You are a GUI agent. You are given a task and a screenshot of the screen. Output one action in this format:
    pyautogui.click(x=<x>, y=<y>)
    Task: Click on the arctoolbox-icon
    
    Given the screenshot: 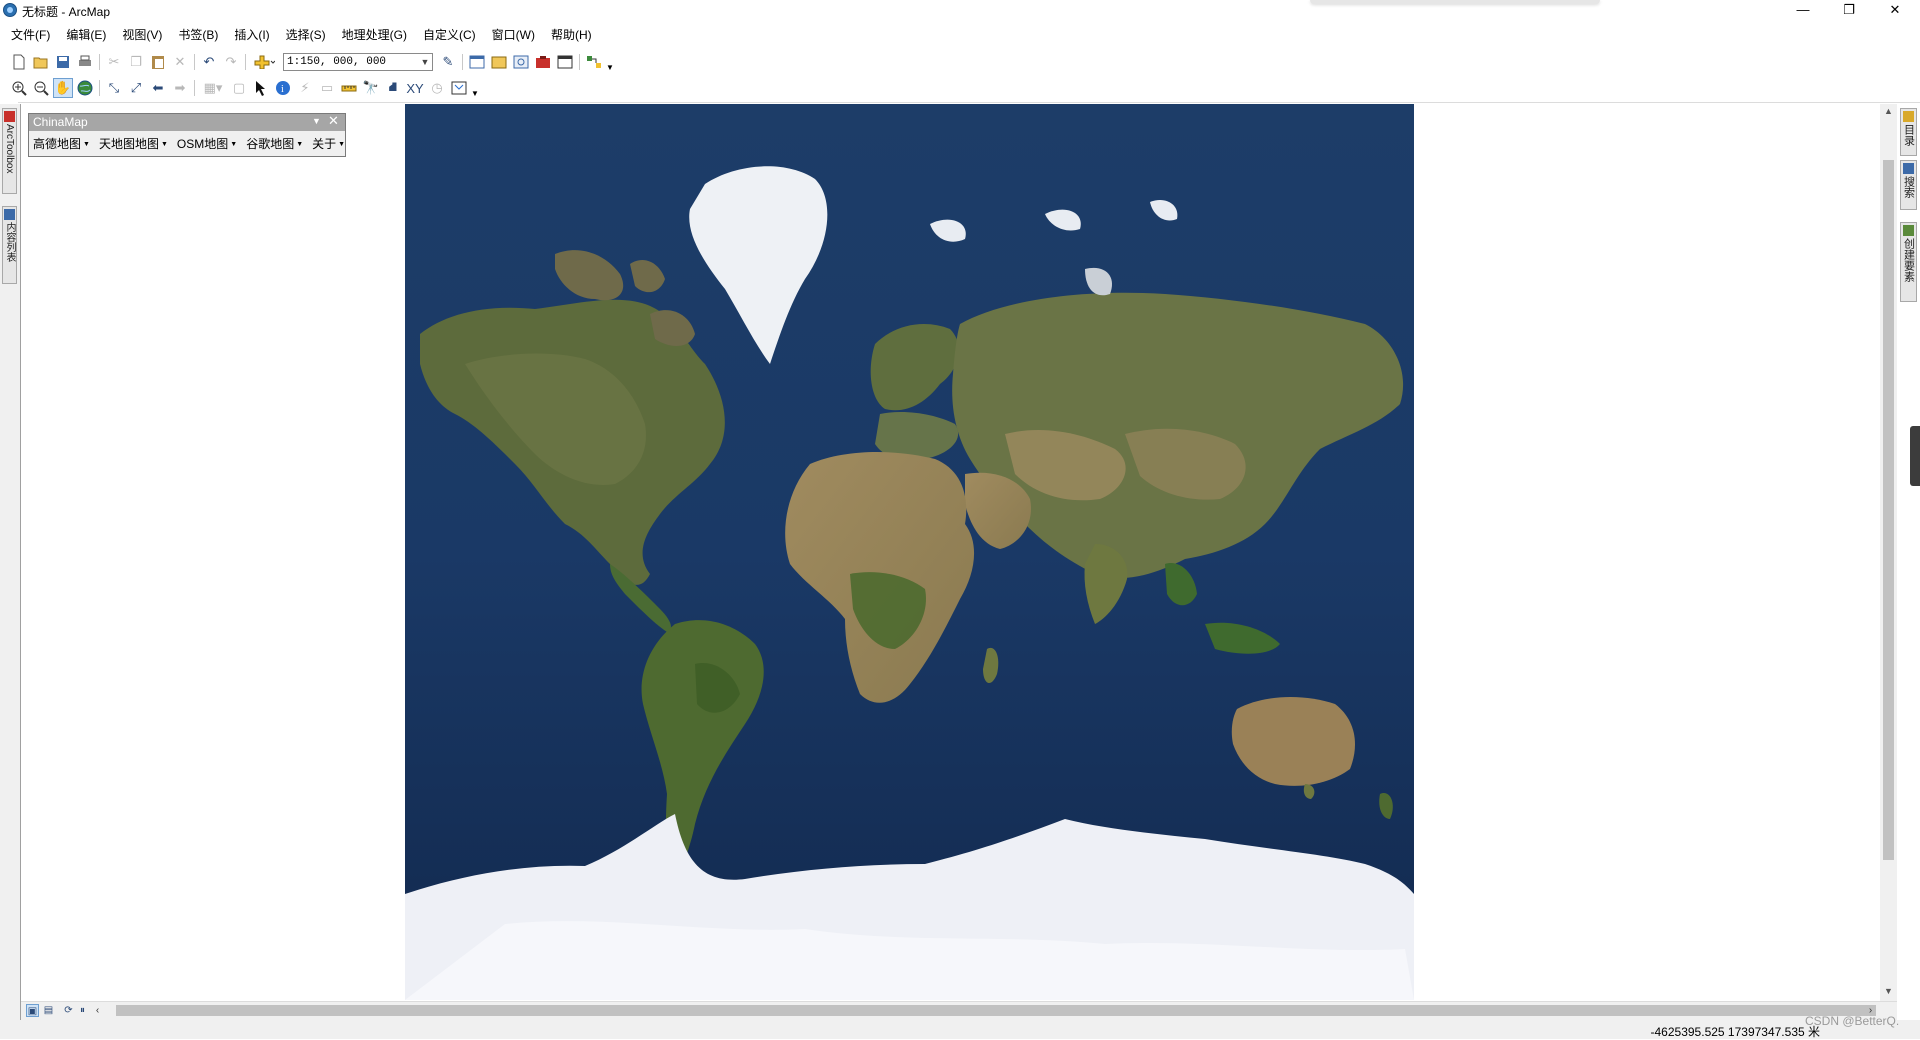 What is the action you would take?
    pyautogui.click(x=543, y=62)
    